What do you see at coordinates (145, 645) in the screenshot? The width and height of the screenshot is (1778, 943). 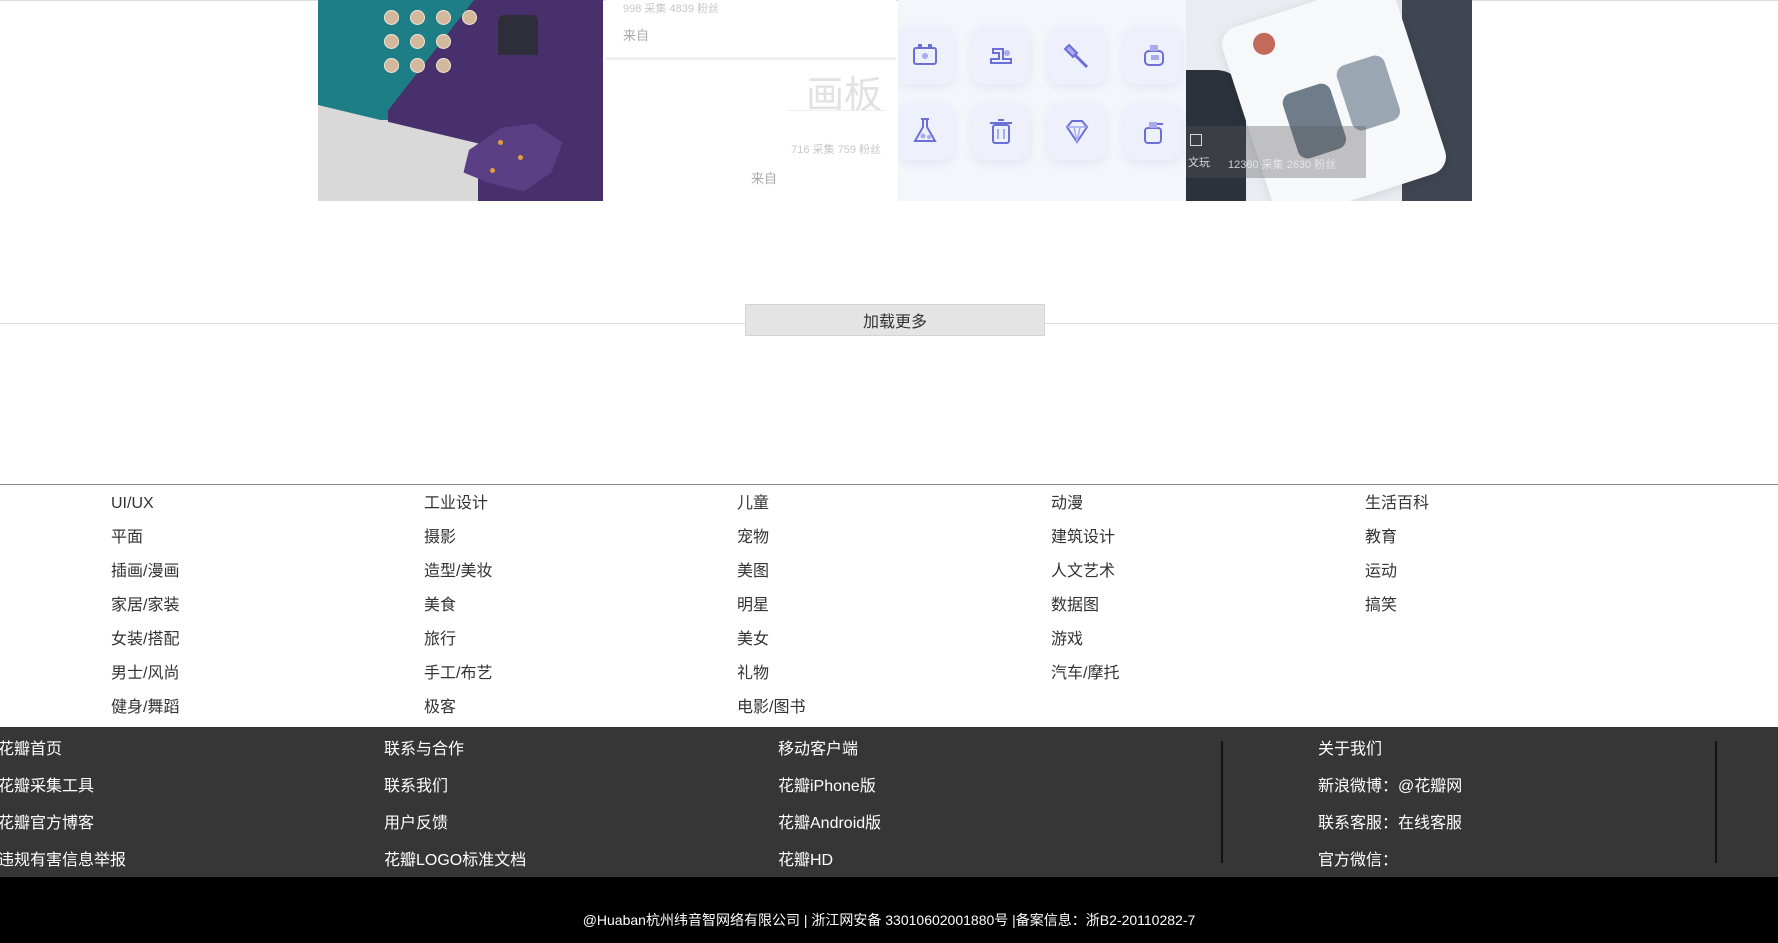 I see `category-link: 女装/搭配` at bounding box center [145, 645].